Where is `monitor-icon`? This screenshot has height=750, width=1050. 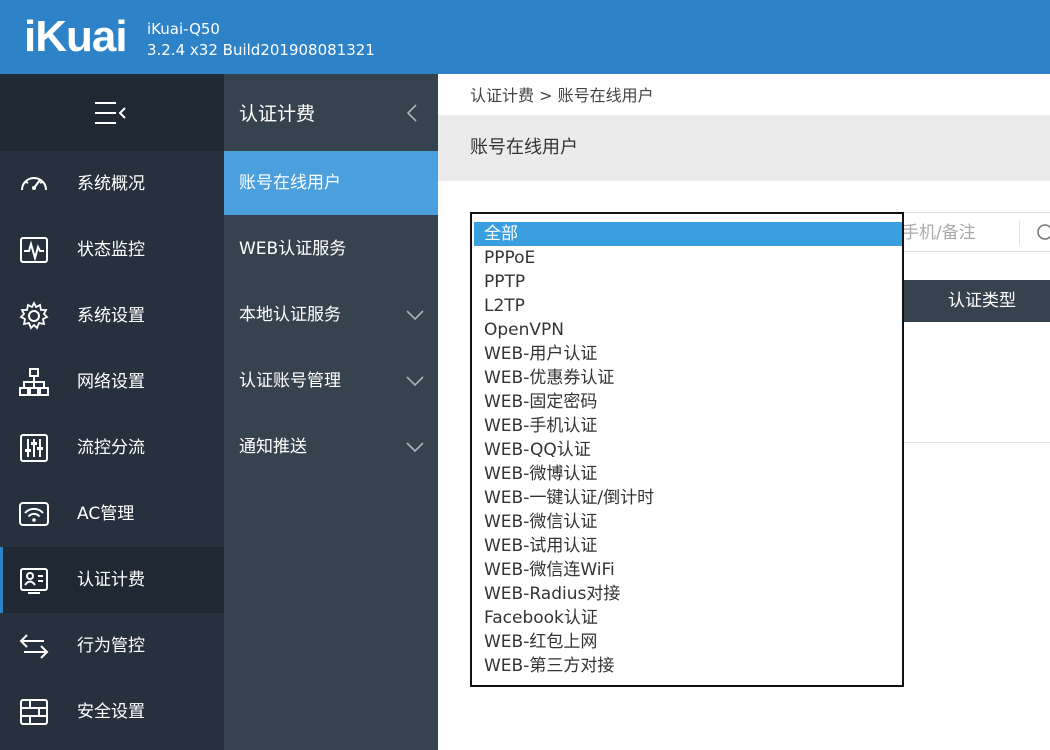 monitor-icon is located at coordinates (34, 250).